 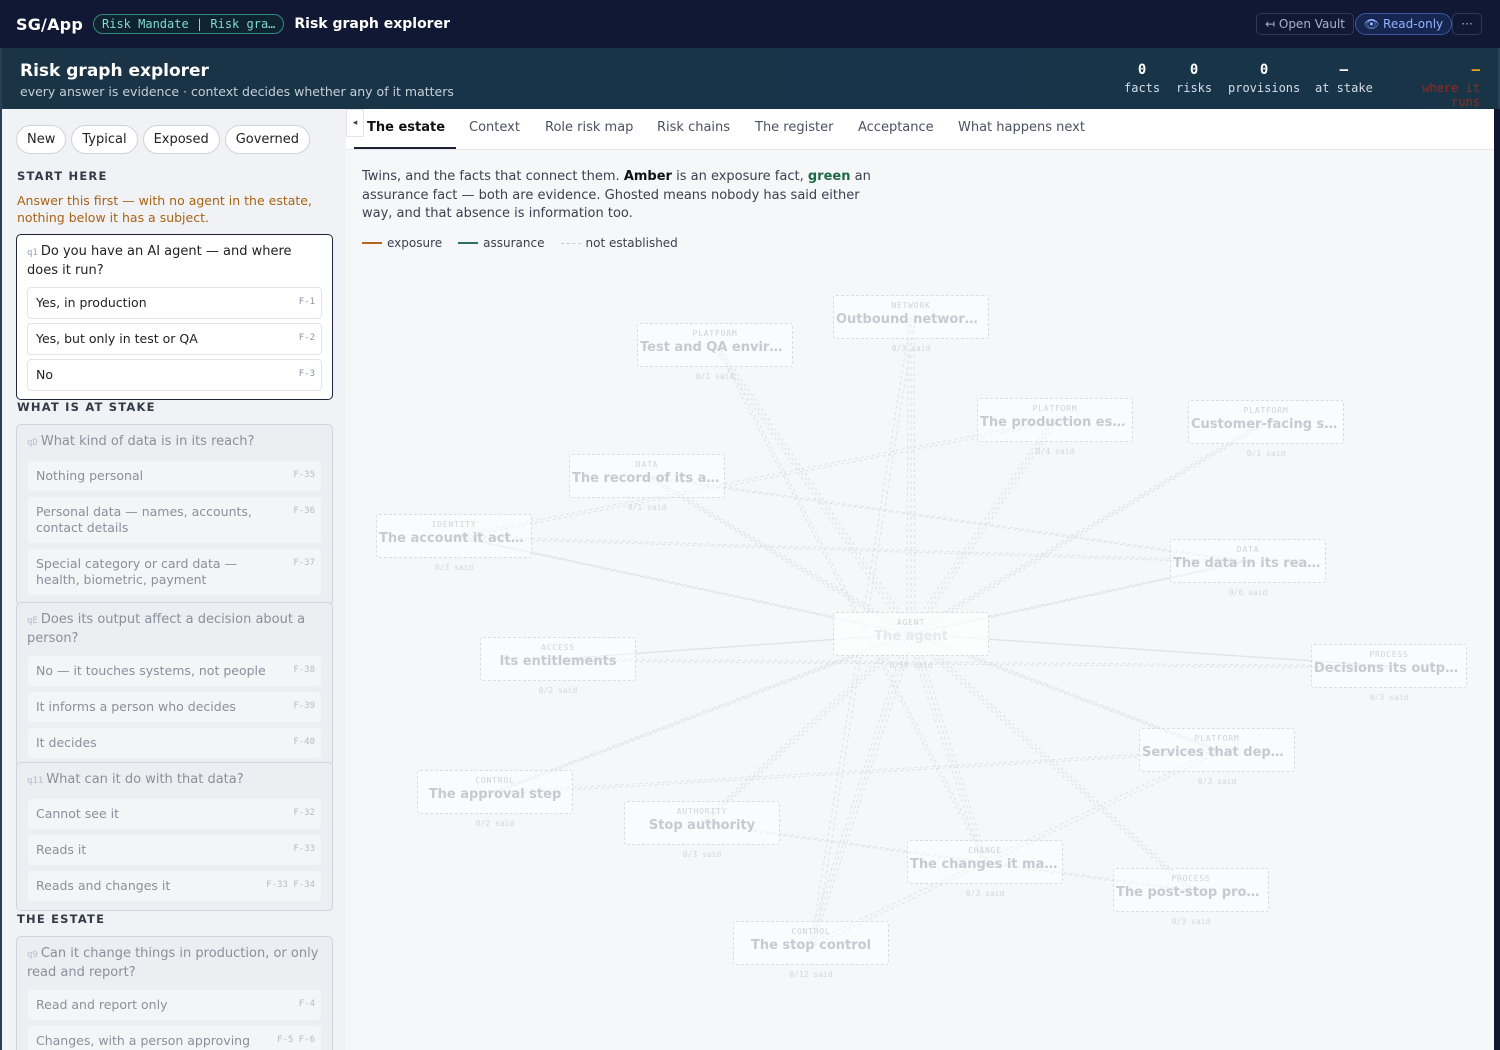 I want to click on graph-node-control: CONTROL The stop control 0/12 said, so click(x=811, y=950).